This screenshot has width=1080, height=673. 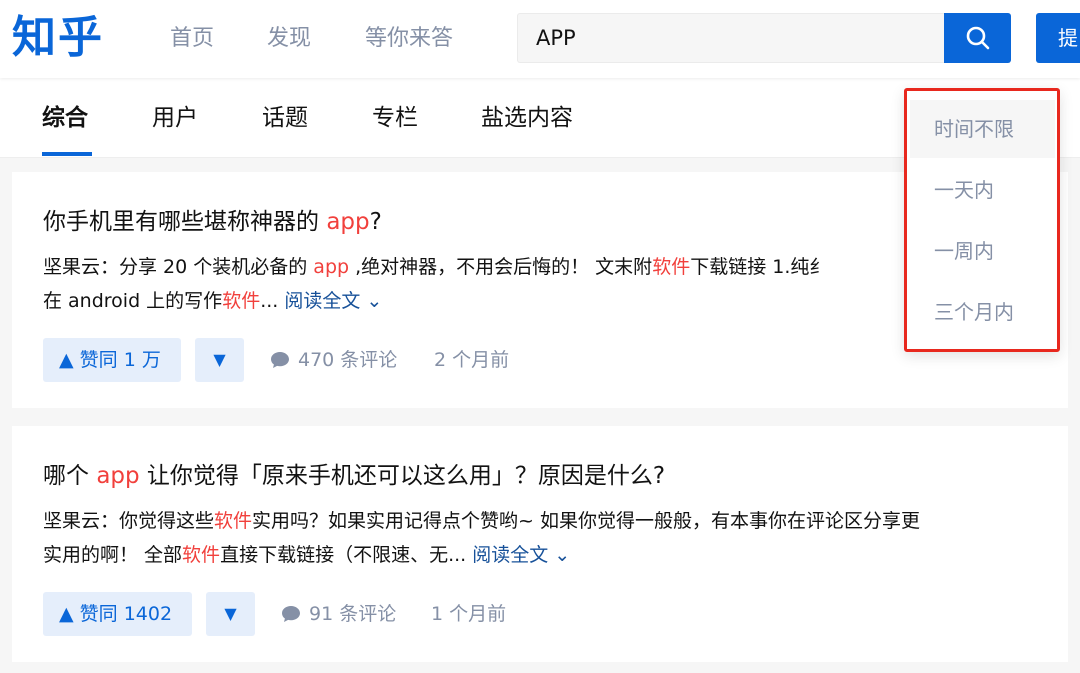 I want to click on nav-discover: 发现, so click(x=289, y=39).